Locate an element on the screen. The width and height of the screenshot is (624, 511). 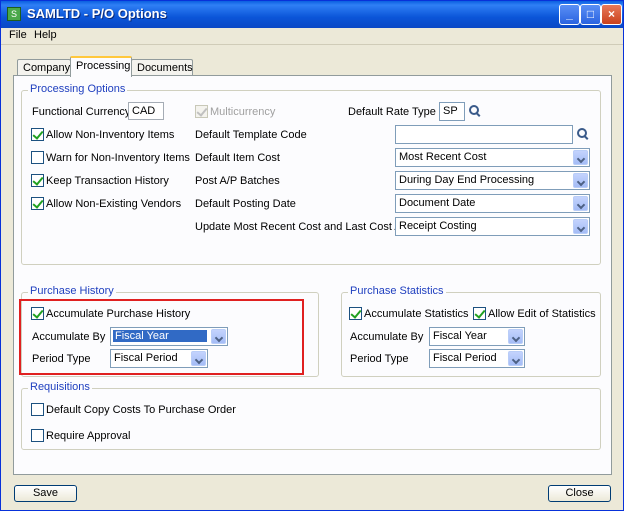
maximize-button: □ is located at coordinates (590, 14).